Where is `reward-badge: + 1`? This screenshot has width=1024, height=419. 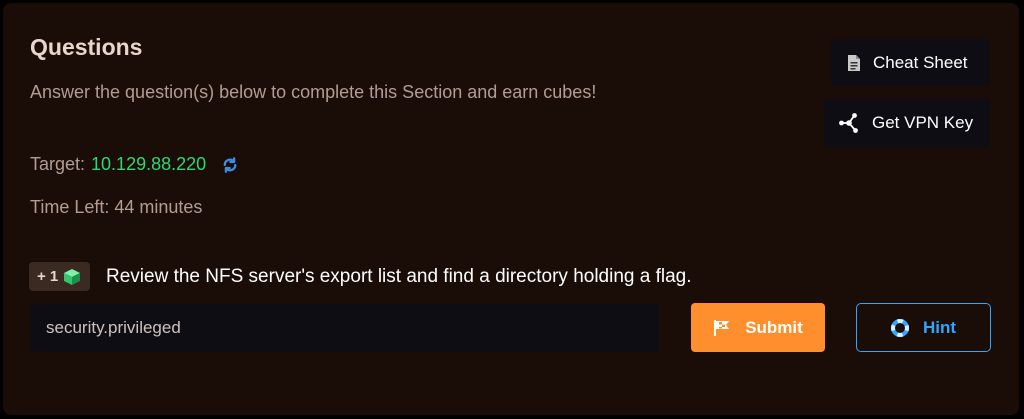 reward-badge: + 1 is located at coordinates (59, 276).